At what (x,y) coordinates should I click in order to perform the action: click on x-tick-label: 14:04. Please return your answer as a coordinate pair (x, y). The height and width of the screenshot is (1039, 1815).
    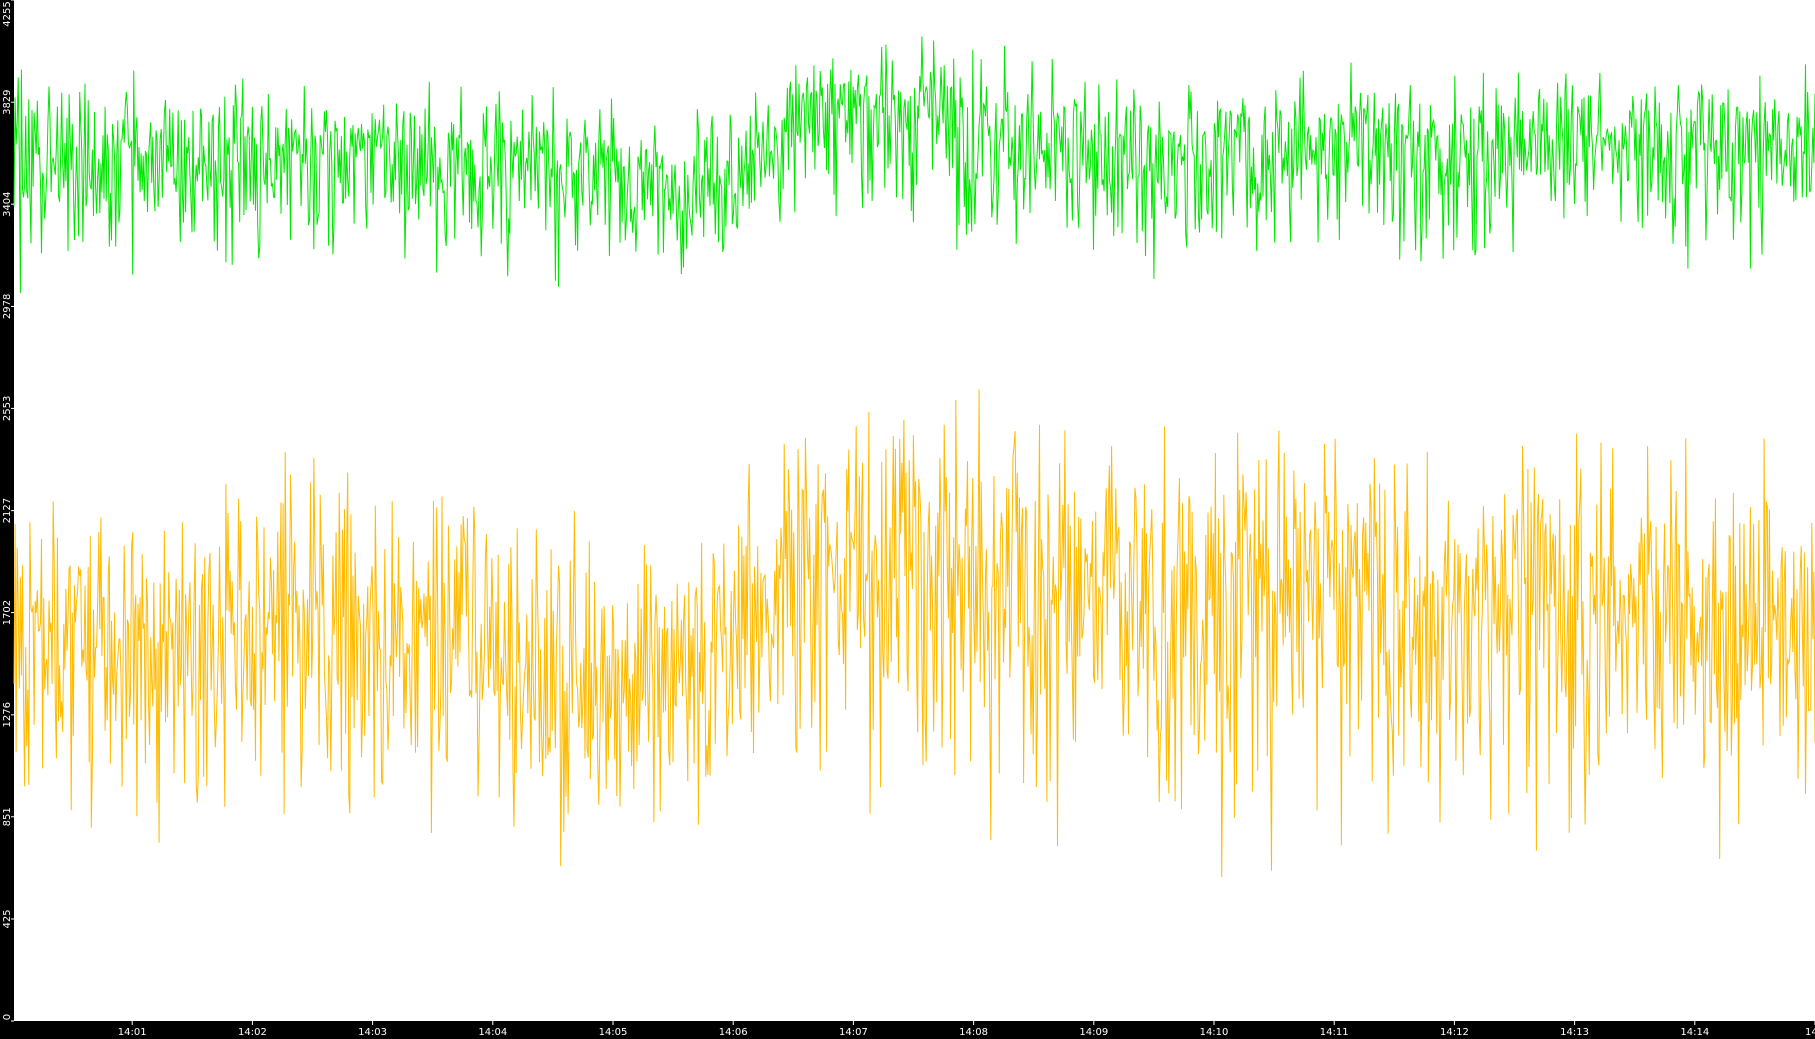
    Looking at the image, I should click on (492, 1032).